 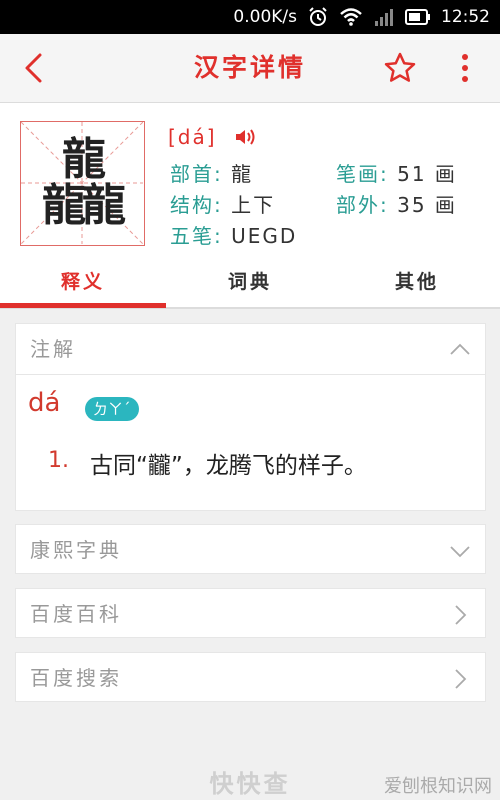 I want to click on app-header: 汉字详情, so click(x=250, y=68).